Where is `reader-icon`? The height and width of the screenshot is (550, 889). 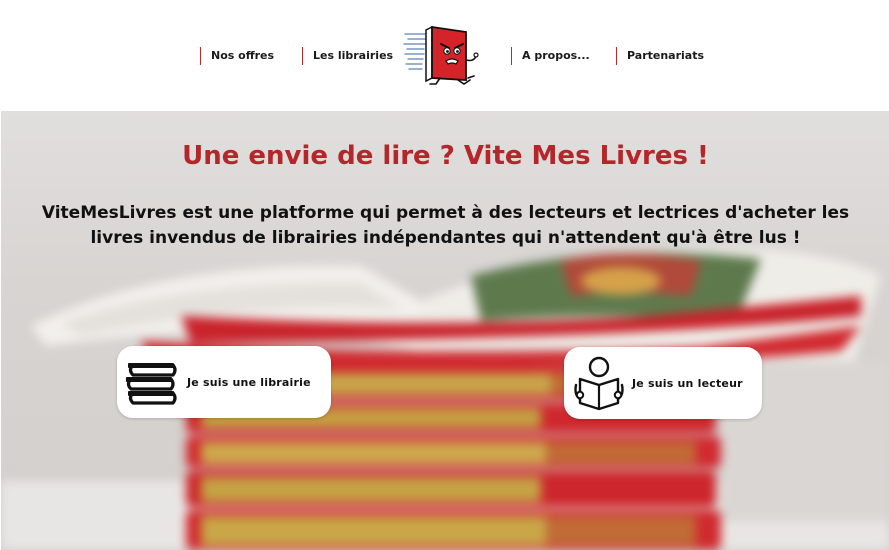
reader-icon is located at coordinates (599, 383).